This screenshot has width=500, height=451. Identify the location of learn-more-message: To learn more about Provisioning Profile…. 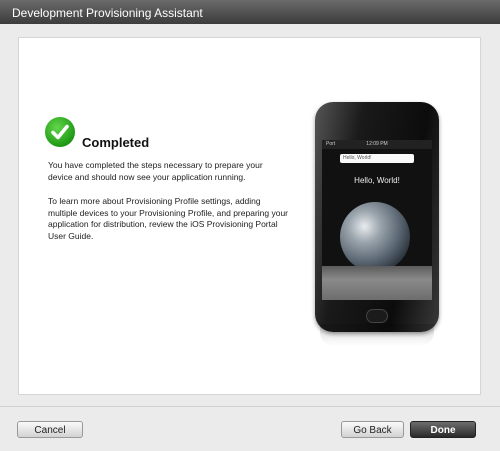
(168, 218).